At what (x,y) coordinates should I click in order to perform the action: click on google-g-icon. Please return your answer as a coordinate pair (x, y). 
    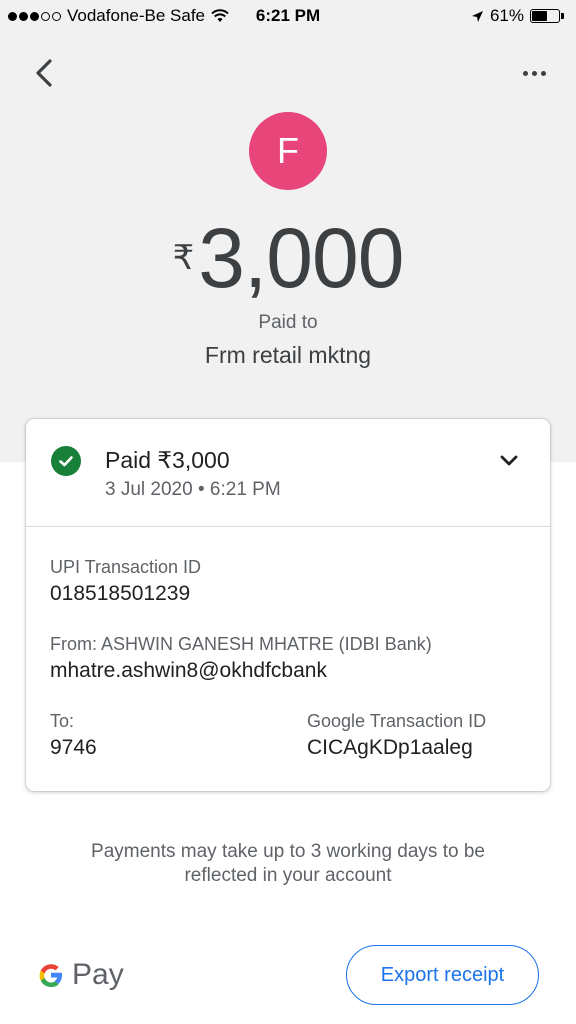
    Looking at the image, I should click on (50, 975).